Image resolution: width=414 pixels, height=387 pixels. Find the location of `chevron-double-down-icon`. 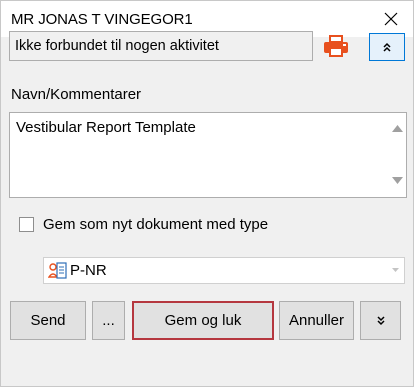

chevron-double-down-icon is located at coordinates (380, 320).